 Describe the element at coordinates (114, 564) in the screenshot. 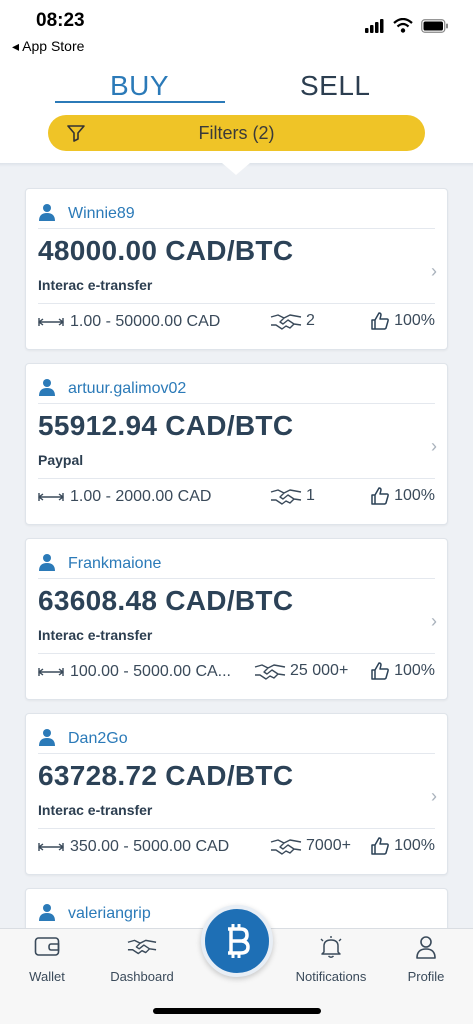

I see `seller-username: Frankmaione` at that location.